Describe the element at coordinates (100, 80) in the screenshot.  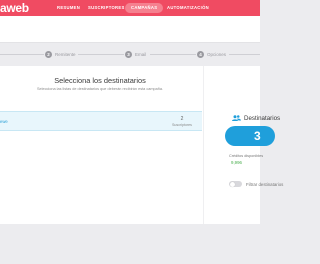
I see `panel-title: Selecciona los destinatarios` at that location.